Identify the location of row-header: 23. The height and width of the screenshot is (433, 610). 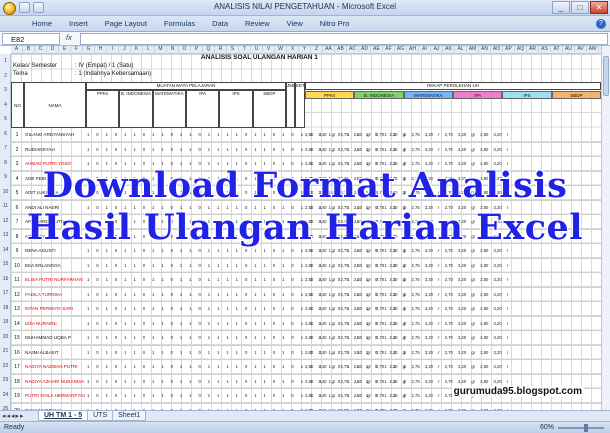
(5, 380).